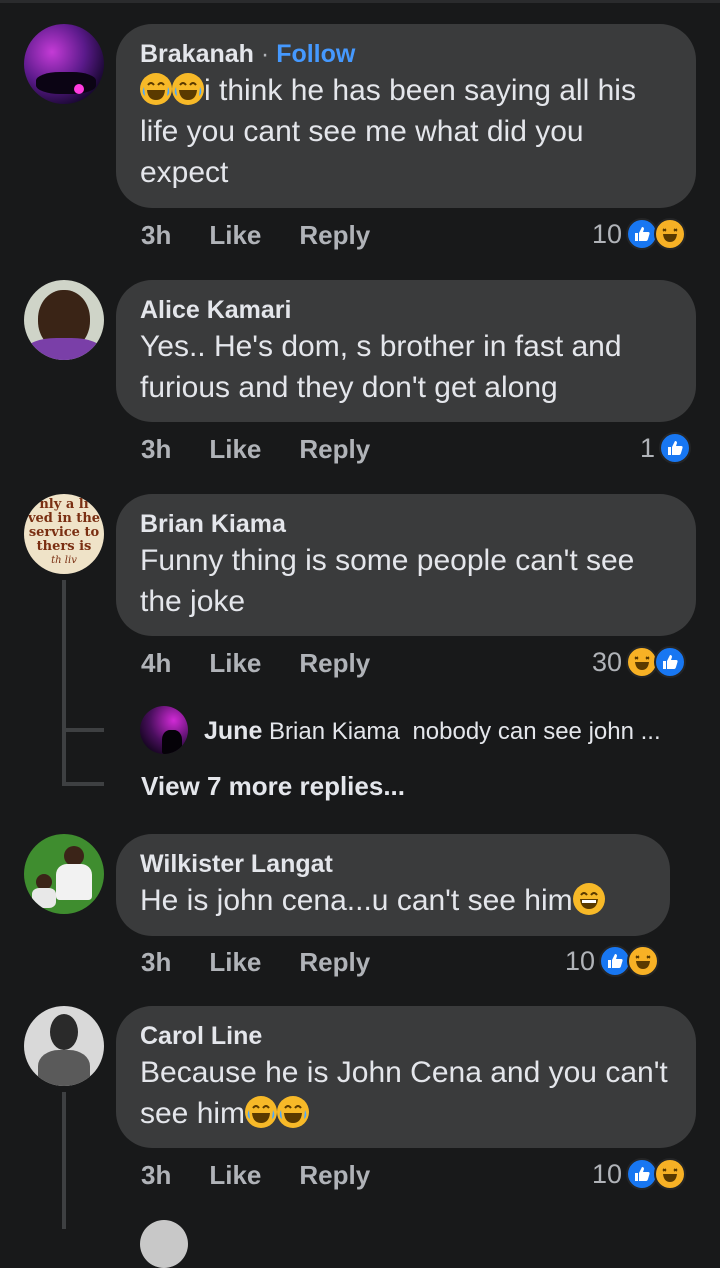 Image resolution: width=720 pixels, height=1268 pixels. I want to click on follow-button: Follow, so click(315, 54).